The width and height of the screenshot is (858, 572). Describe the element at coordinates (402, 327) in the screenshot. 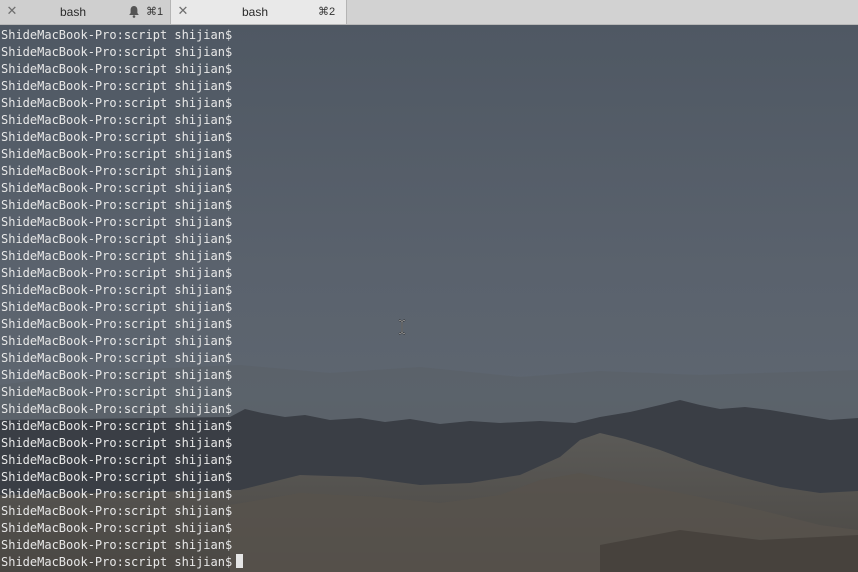

I see `text-cursor-icon` at that location.